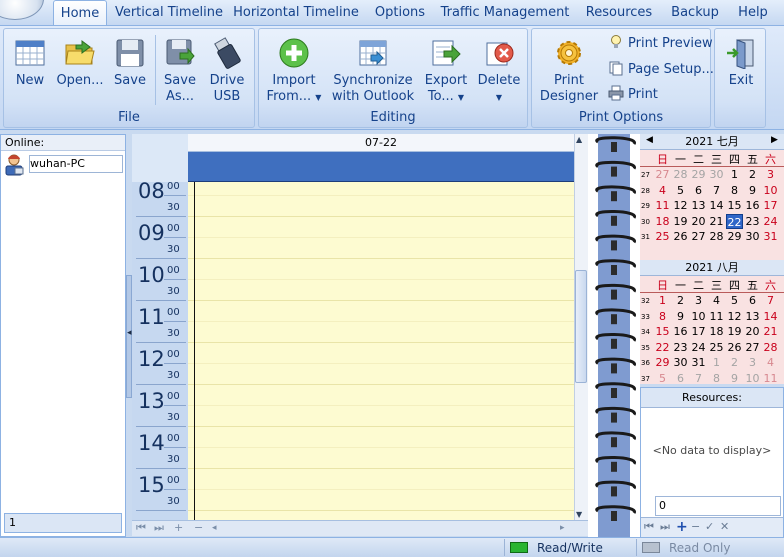  What do you see at coordinates (770, 316) in the screenshot?
I see `day-cell: 14` at bounding box center [770, 316].